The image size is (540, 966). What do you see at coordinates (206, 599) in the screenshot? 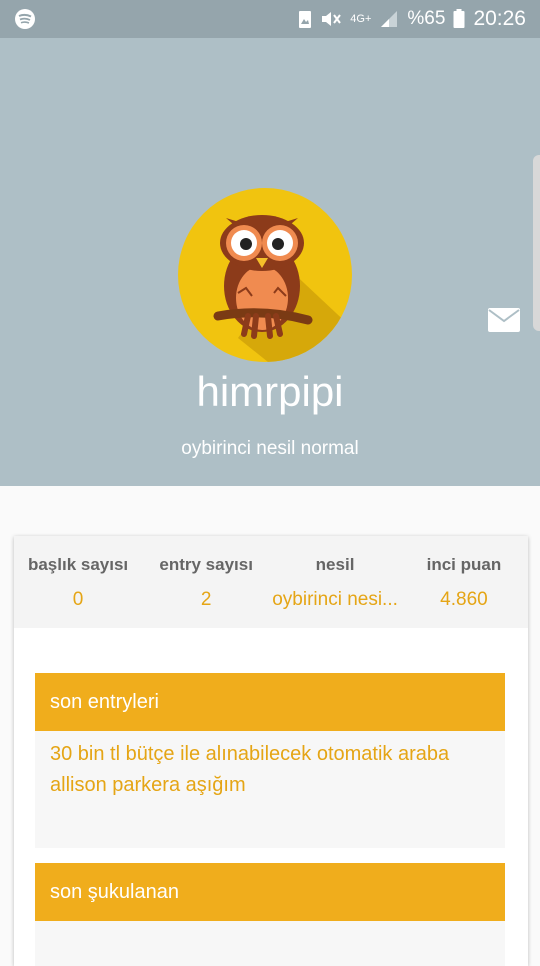
I see `stat-value: 2` at bounding box center [206, 599].